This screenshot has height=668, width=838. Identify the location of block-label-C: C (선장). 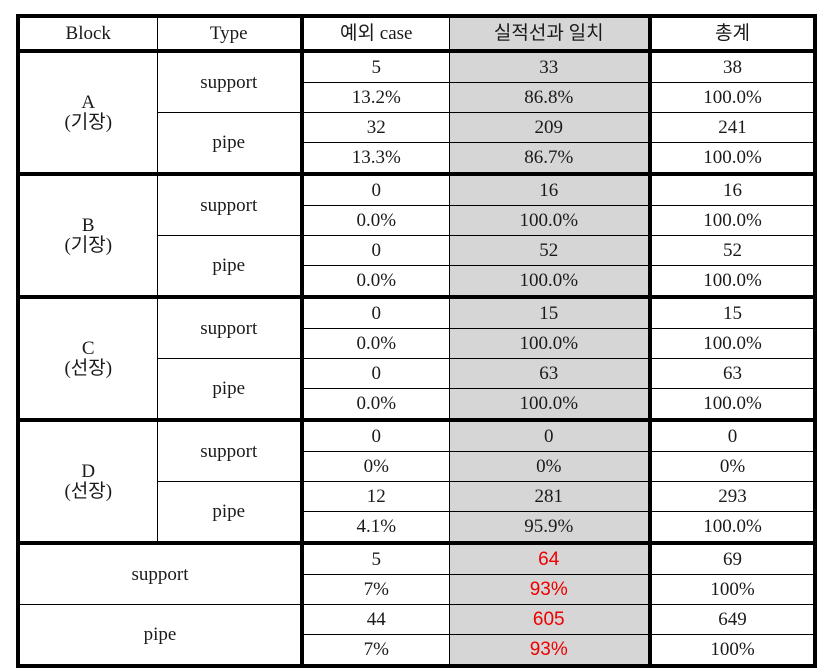
(87, 359).